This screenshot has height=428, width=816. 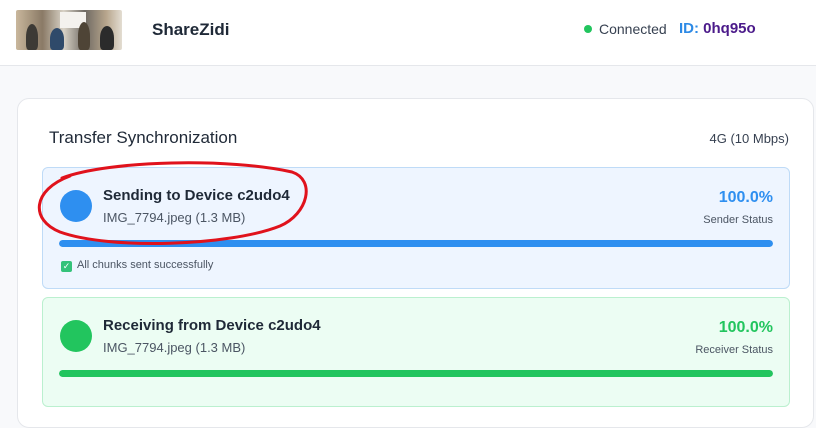 What do you see at coordinates (745, 327) in the screenshot?
I see `receiver-percent: 100.0%` at bounding box center [745, 327].